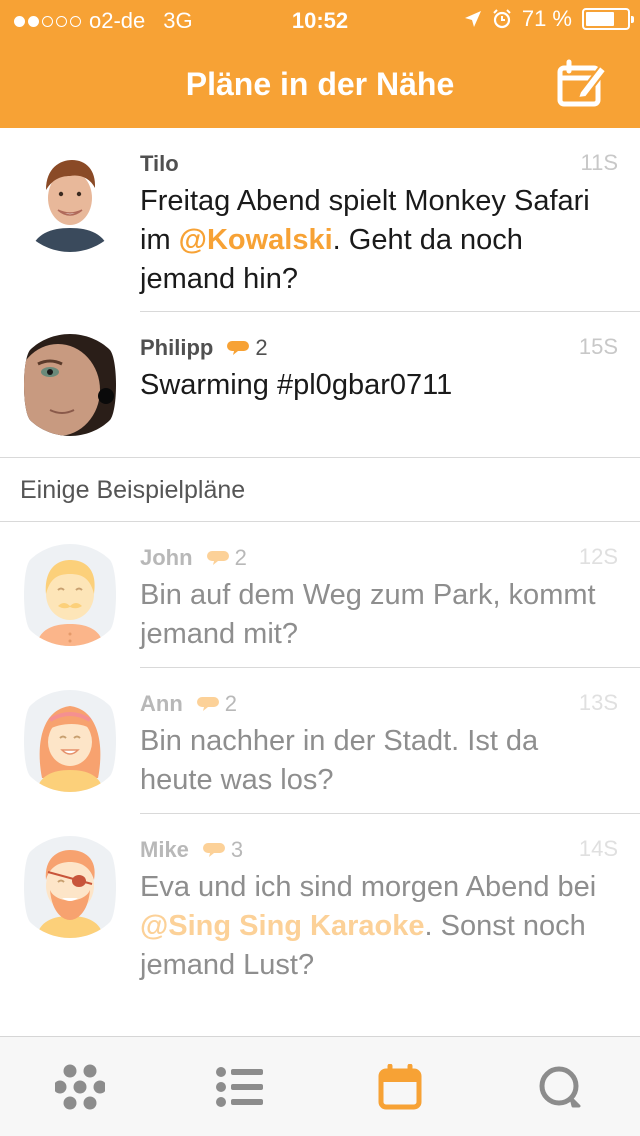 The image size is (640, 1136). I want to click on post-time: 13S, so click(598, 702).